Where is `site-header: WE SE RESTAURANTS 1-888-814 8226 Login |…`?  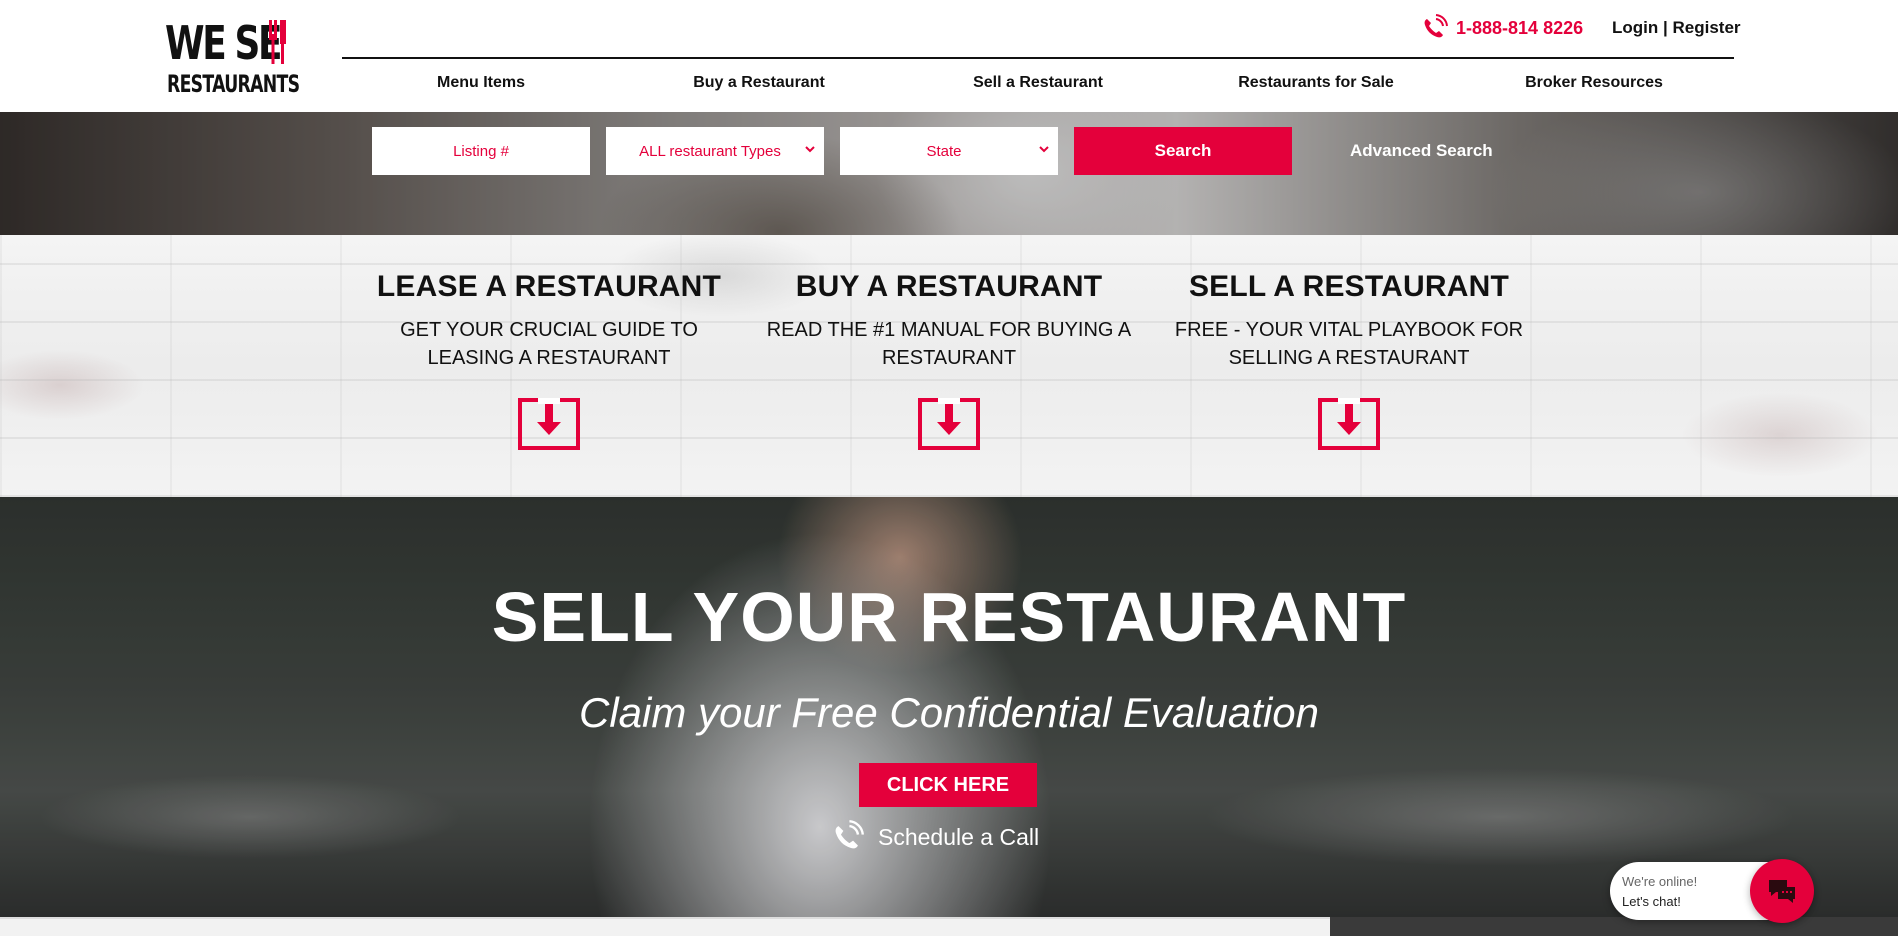
site-header: WE SE RESTAURANTS 1-888-814 8226 Login |… is located at coordinates (949, 56).